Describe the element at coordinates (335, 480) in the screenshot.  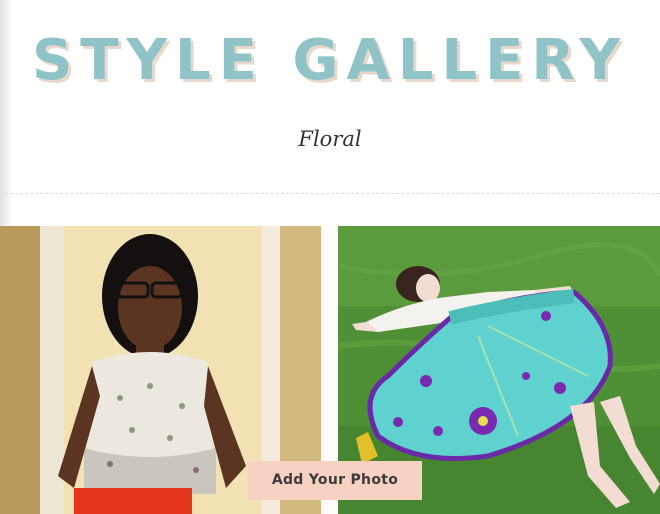
I see `add-your-photo-button: Add Your Photo` at that location.